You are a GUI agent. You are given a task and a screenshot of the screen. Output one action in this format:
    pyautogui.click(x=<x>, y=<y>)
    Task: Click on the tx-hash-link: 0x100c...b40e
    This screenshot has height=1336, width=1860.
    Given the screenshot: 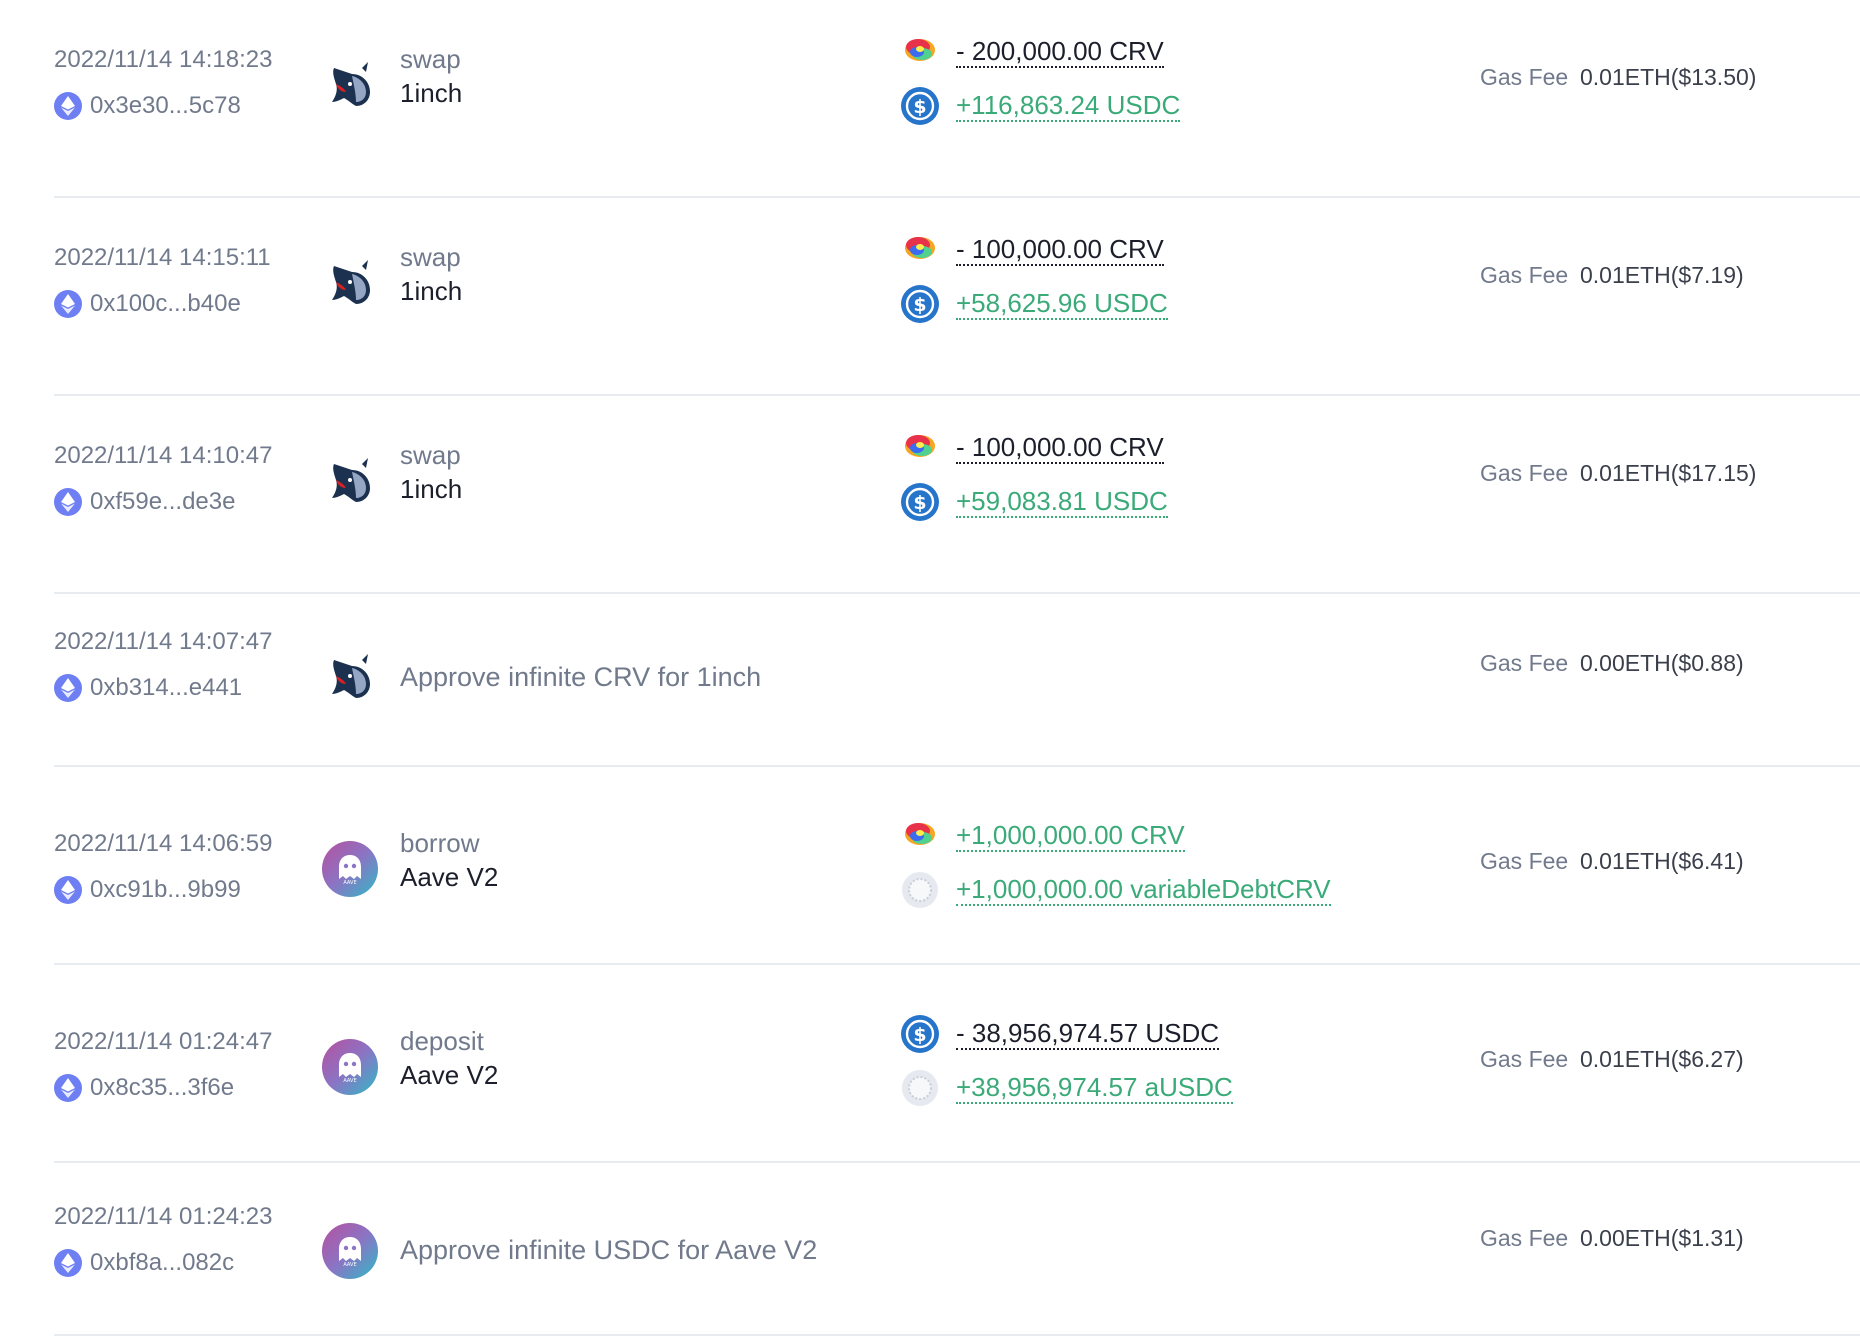 What is the action you would take?
    pyautogui.click(x=147, y=304)
    